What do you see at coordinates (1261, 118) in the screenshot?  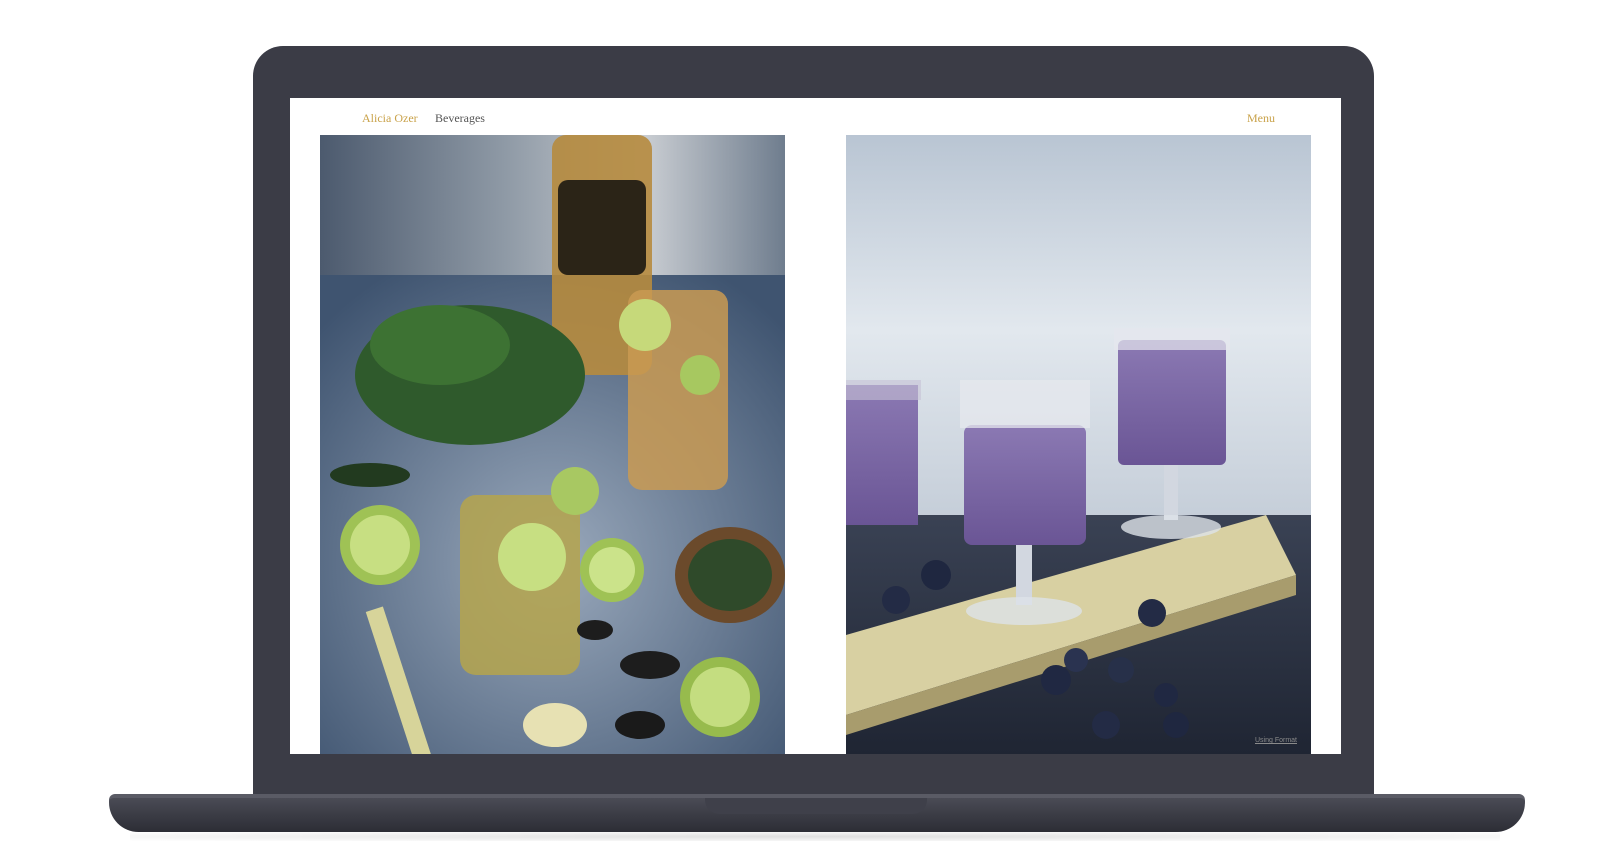 I see `menu-button: Menu` at bounding box center [1261, 118].